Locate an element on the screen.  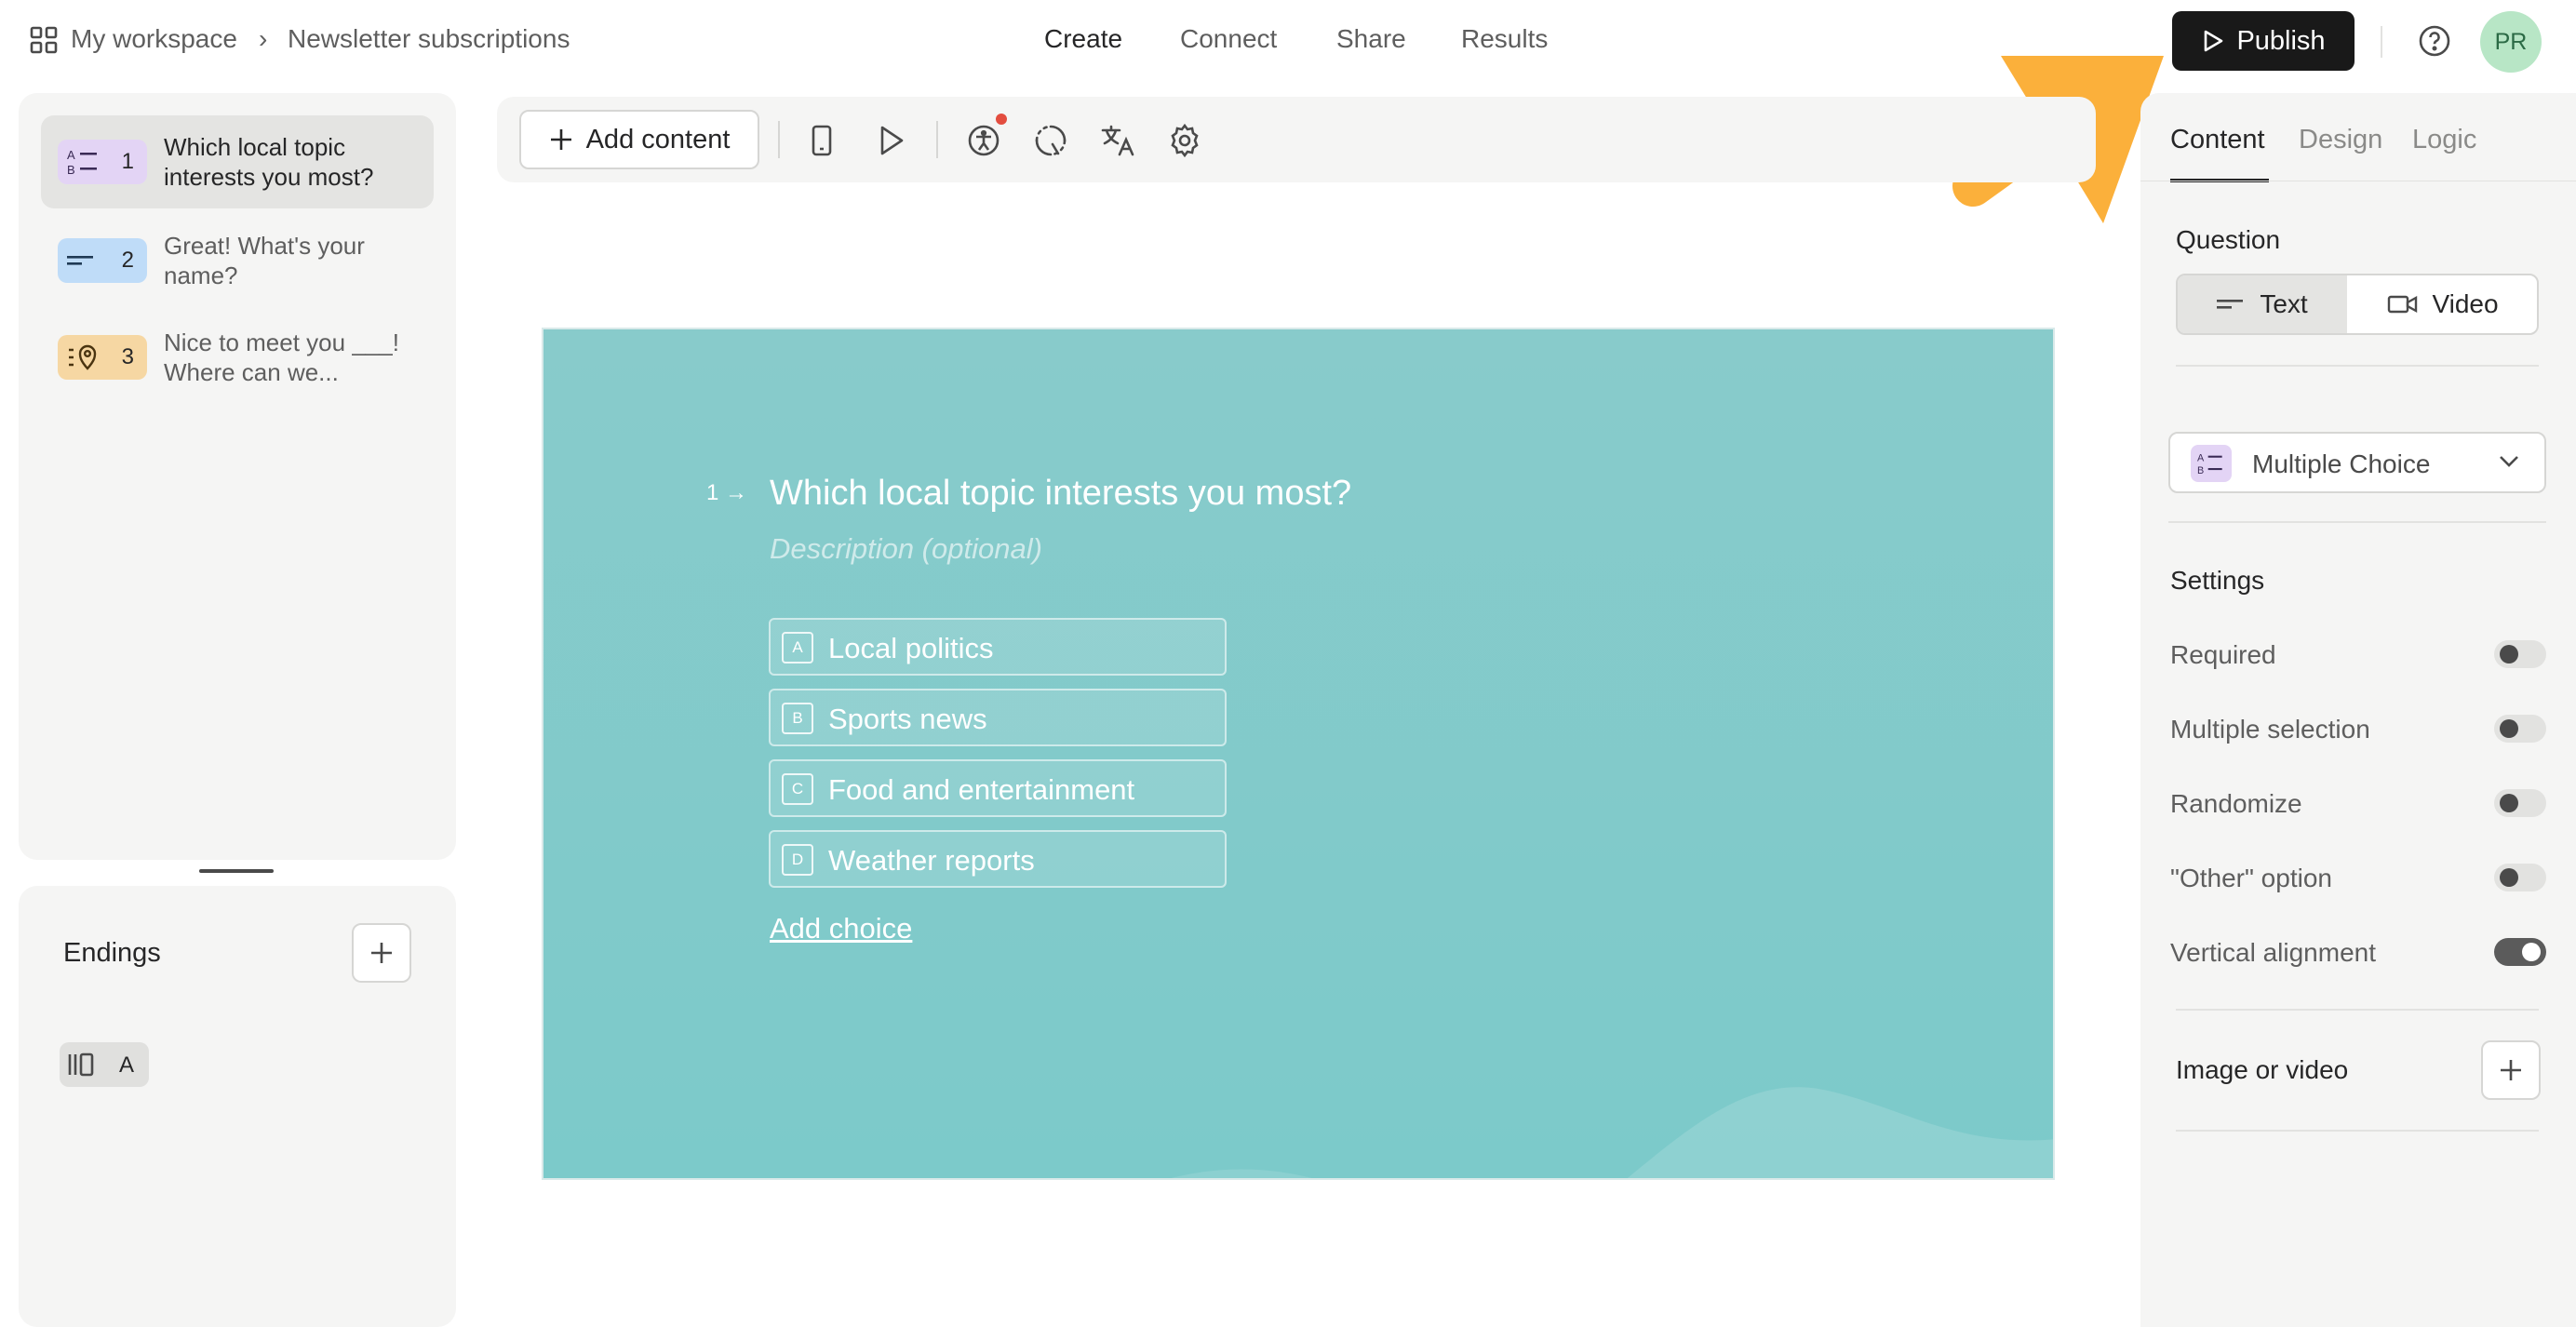
ending-item-a: A is located at coordinates (104, 1064).